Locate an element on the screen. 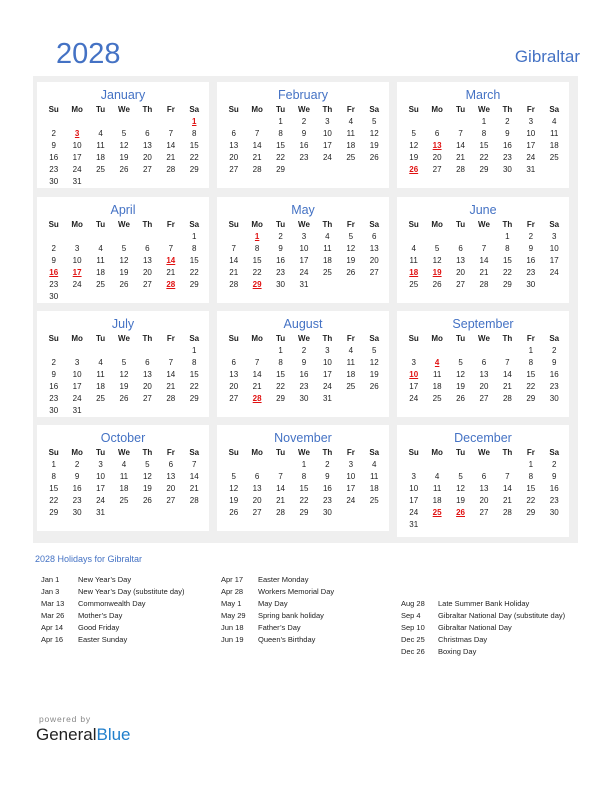  country-title: Gibraltar is located at coordinates (547, 56).